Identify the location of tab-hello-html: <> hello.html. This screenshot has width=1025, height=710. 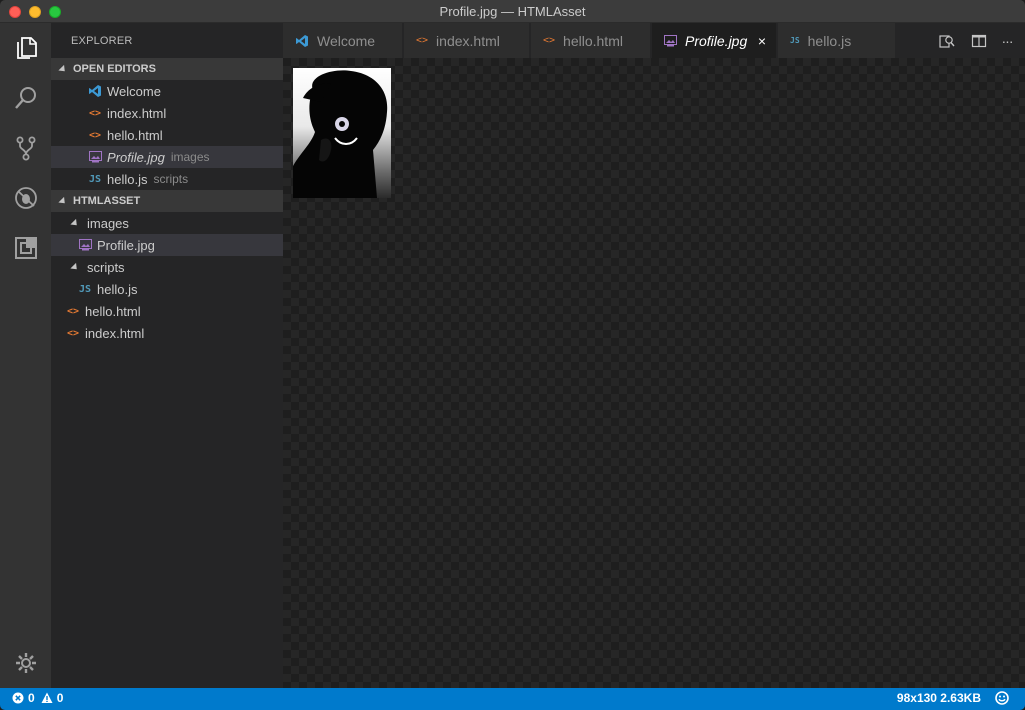
(591, 40).